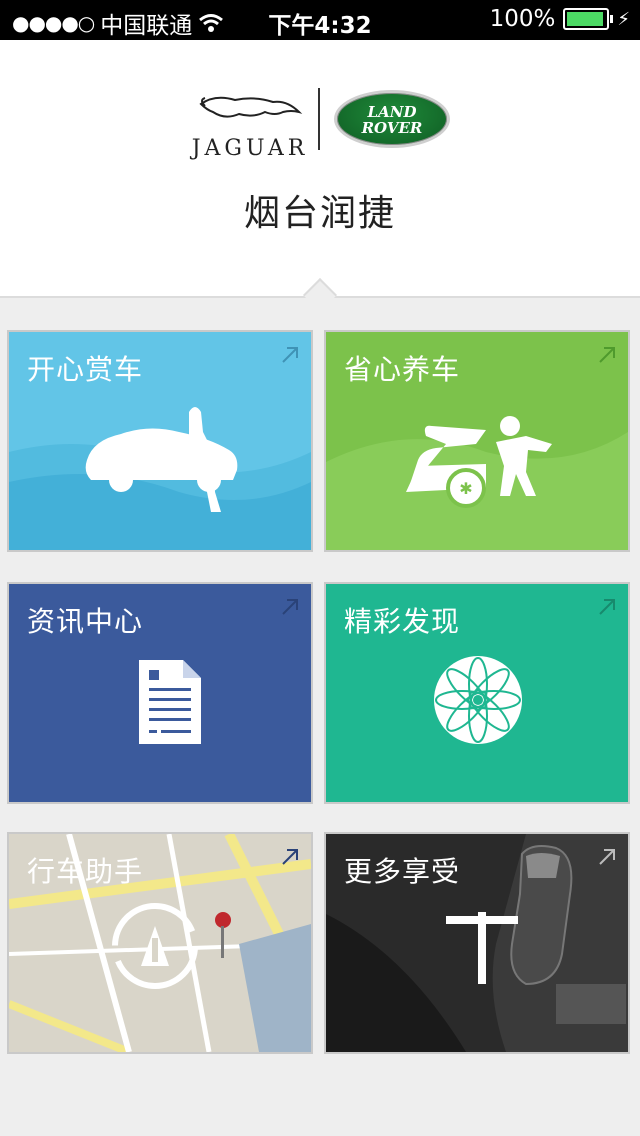 The height and width of the screenshot is (1136, 640). I want to click on land-rover-logo: LAND ROVER, so click(392, 119).